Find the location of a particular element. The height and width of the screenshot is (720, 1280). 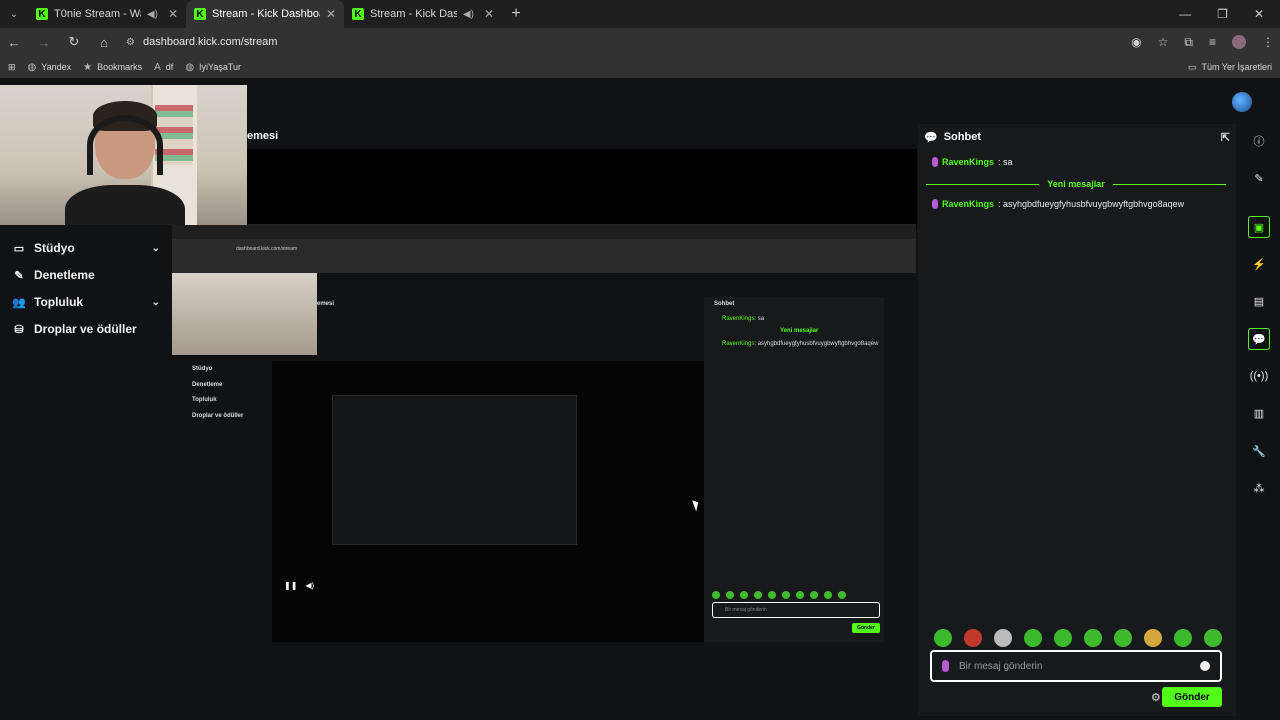

home-icon: ⌂ is located at coordinates (104, 42).